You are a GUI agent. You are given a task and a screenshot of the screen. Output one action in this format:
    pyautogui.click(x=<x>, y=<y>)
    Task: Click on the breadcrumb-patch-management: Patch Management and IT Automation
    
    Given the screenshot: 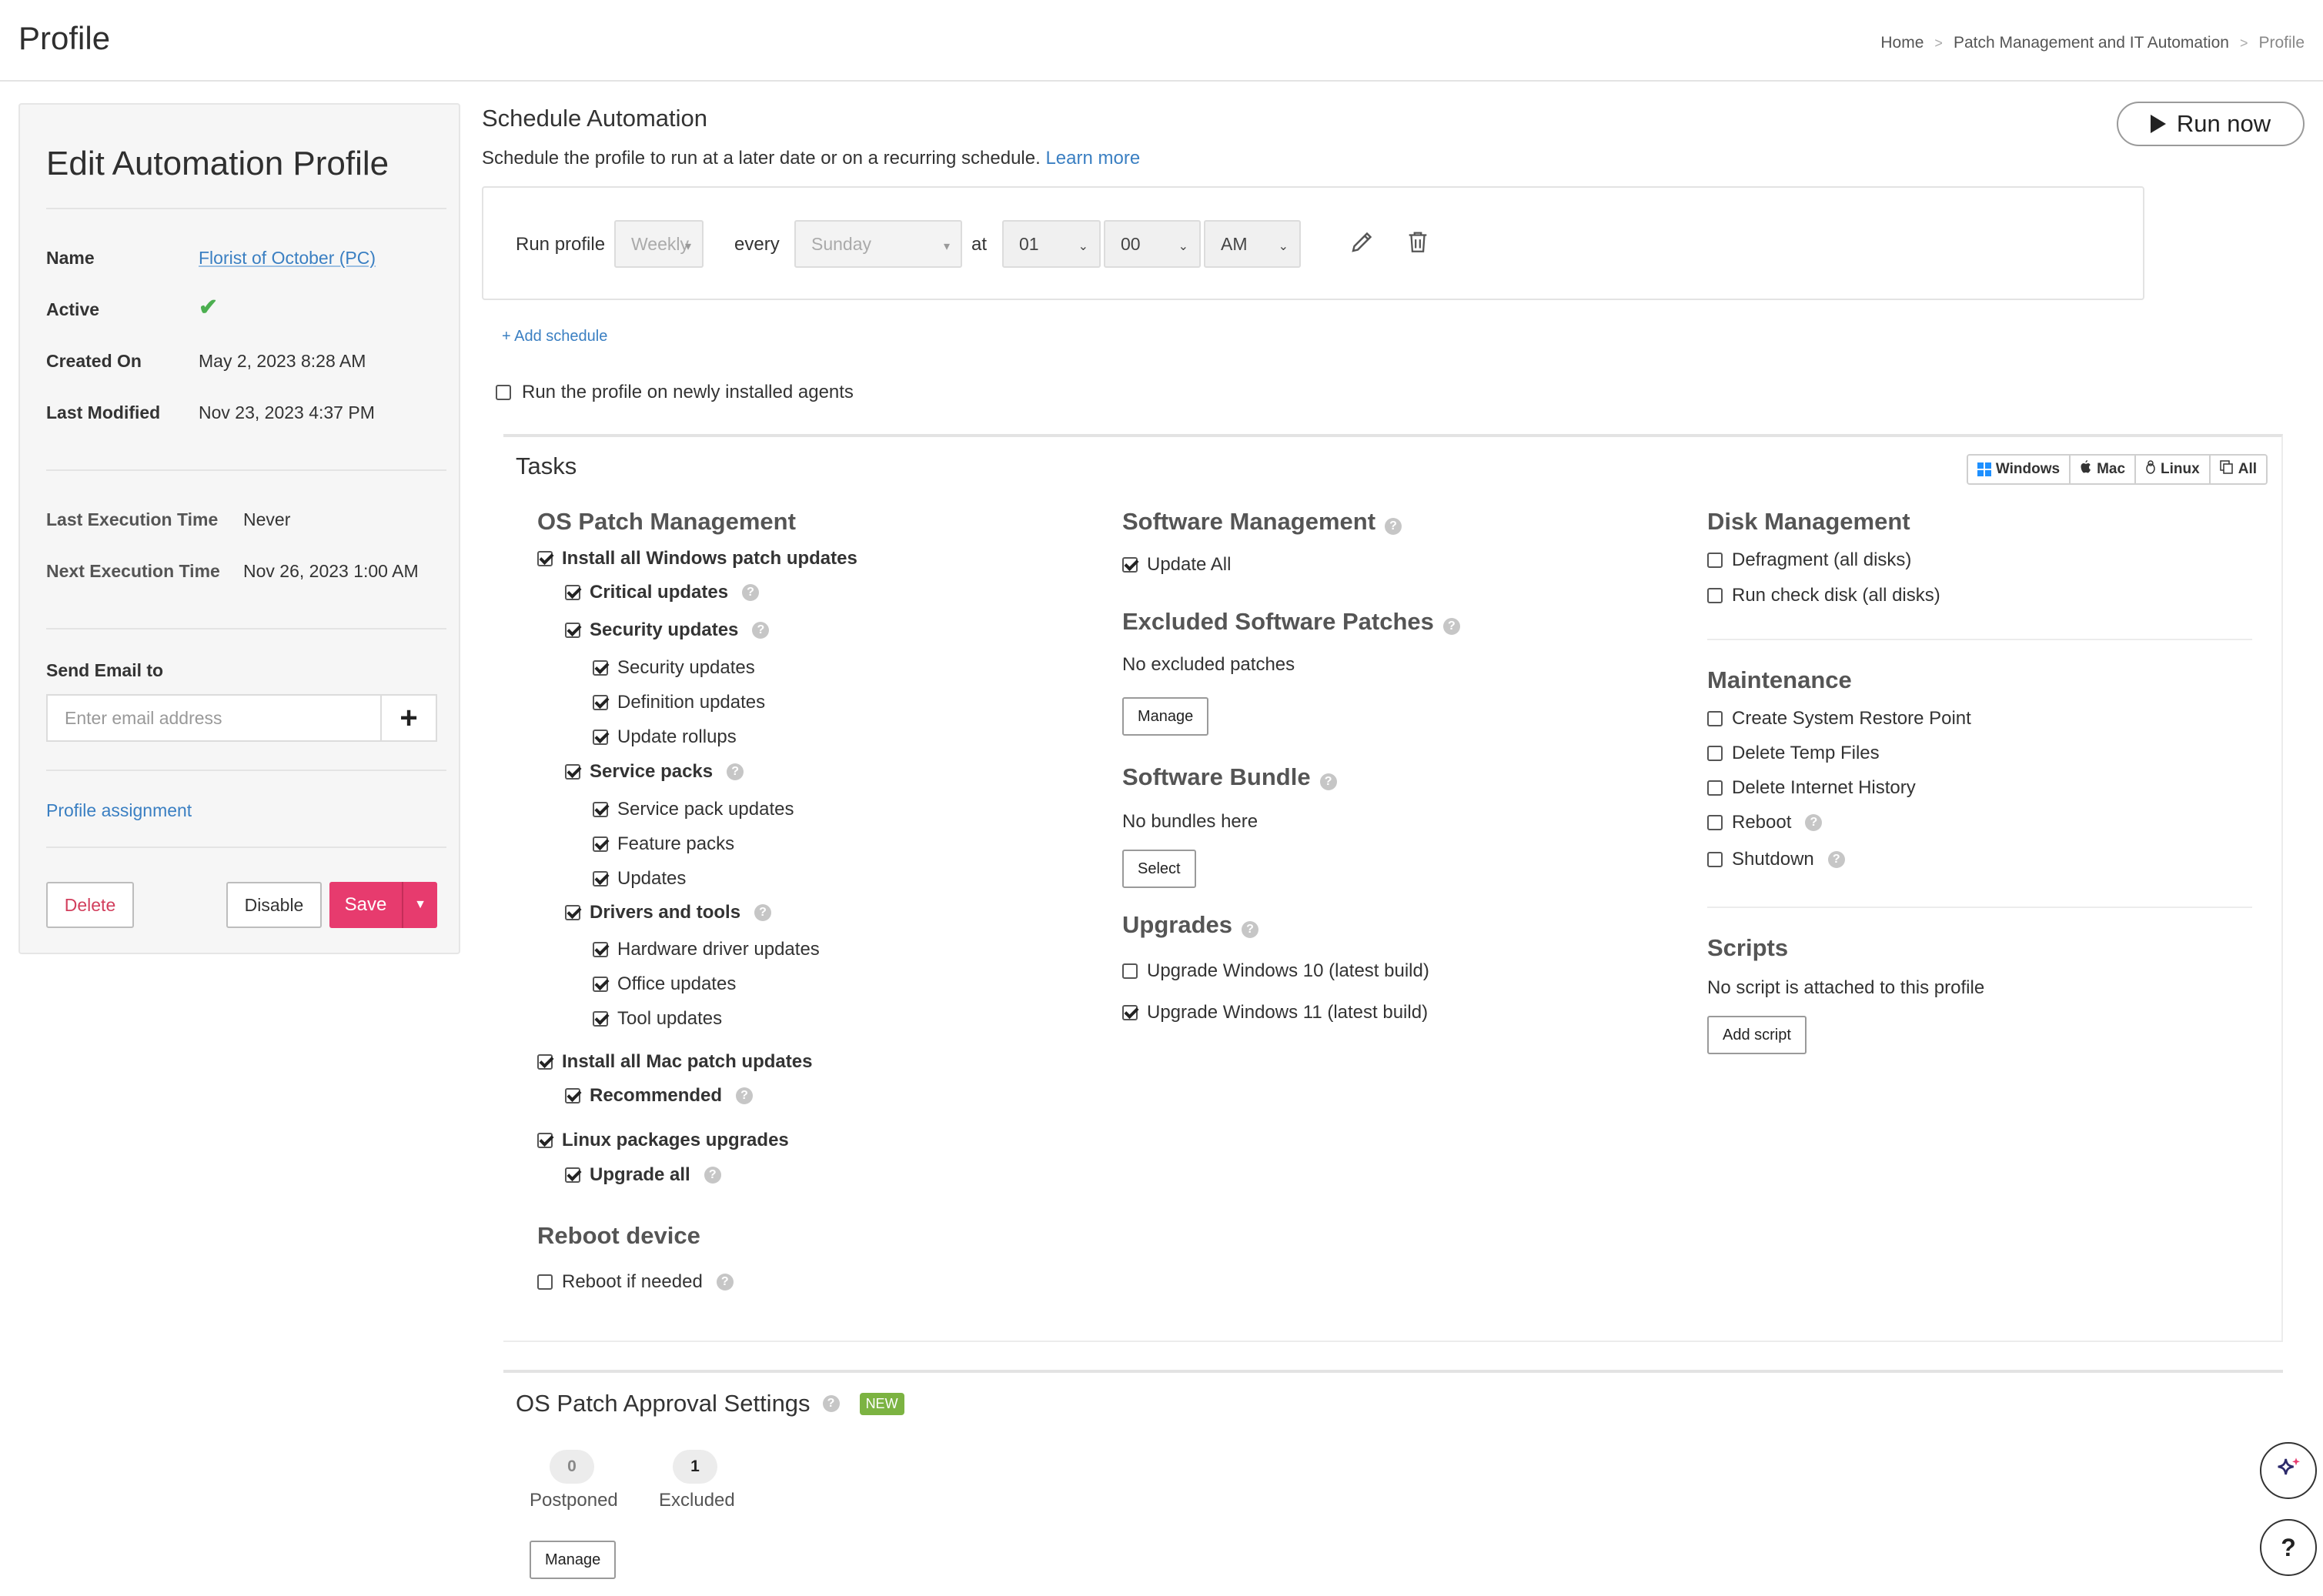 What is the action you would take?
    pyautogui.click(x=2091, y=43)
    